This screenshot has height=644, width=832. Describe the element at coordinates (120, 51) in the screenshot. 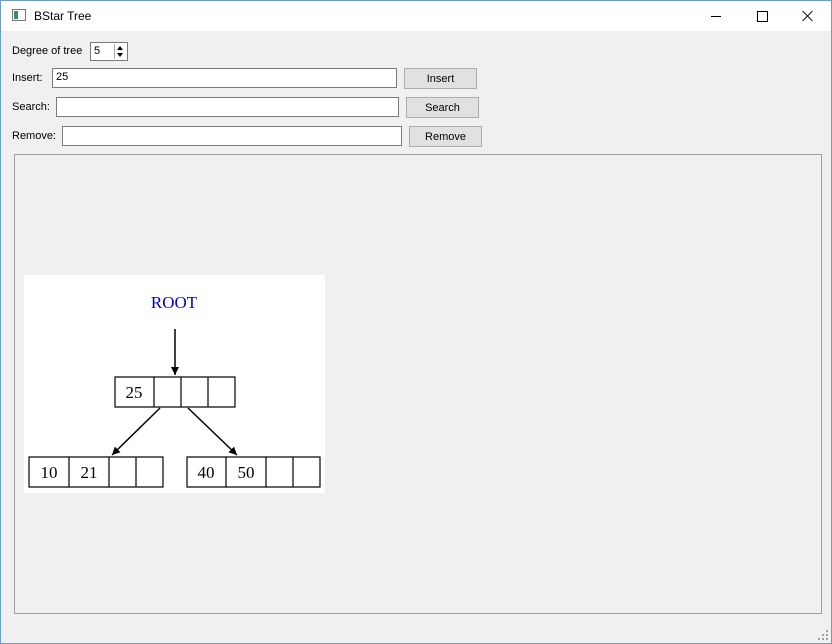

I see `degree-spin-arrows` at that location.